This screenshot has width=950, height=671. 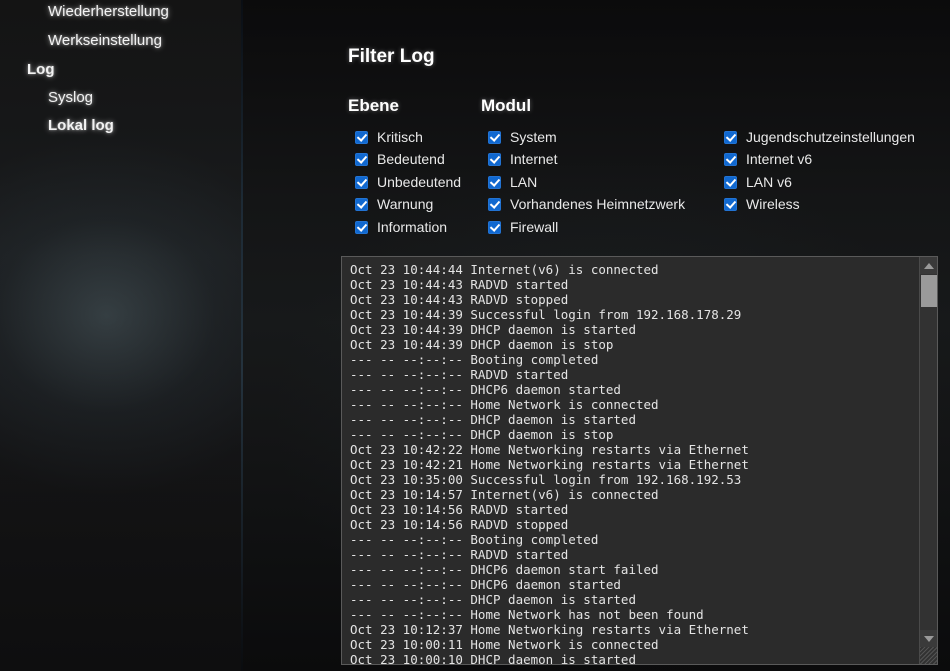 What do you see at coordinates (494, 182) in the screenshot?
I see `checkbox-lan` at bounding box center [494, 182].